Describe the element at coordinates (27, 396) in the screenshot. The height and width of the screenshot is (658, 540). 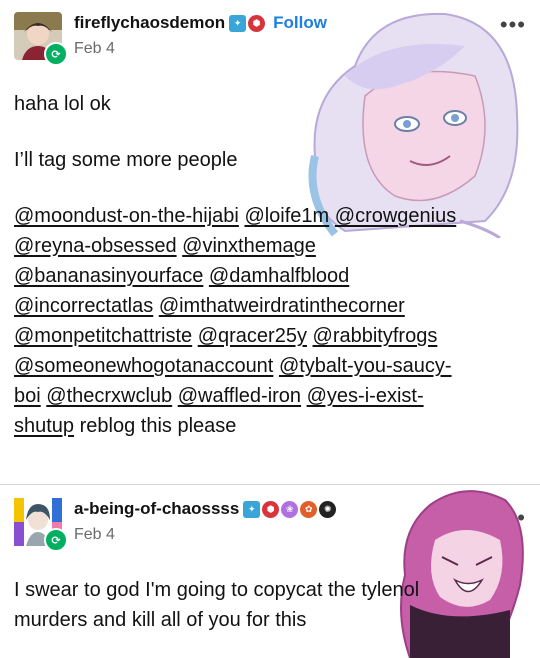
I see `mention-link: boi` at that location.